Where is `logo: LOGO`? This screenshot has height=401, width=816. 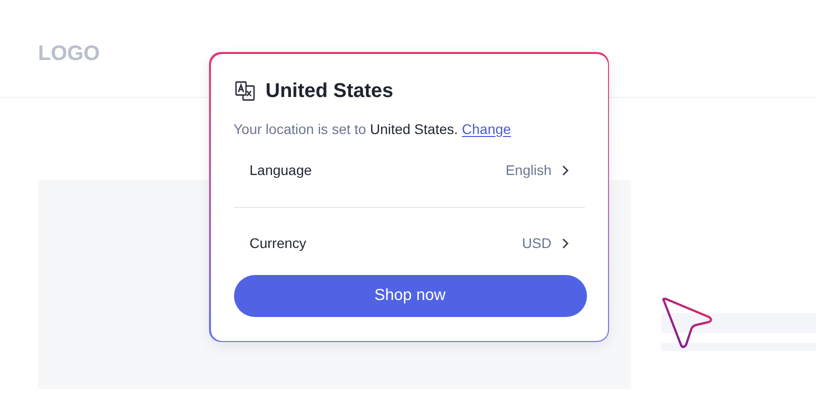 logo: LOGO is located at coordinates (69, 54).